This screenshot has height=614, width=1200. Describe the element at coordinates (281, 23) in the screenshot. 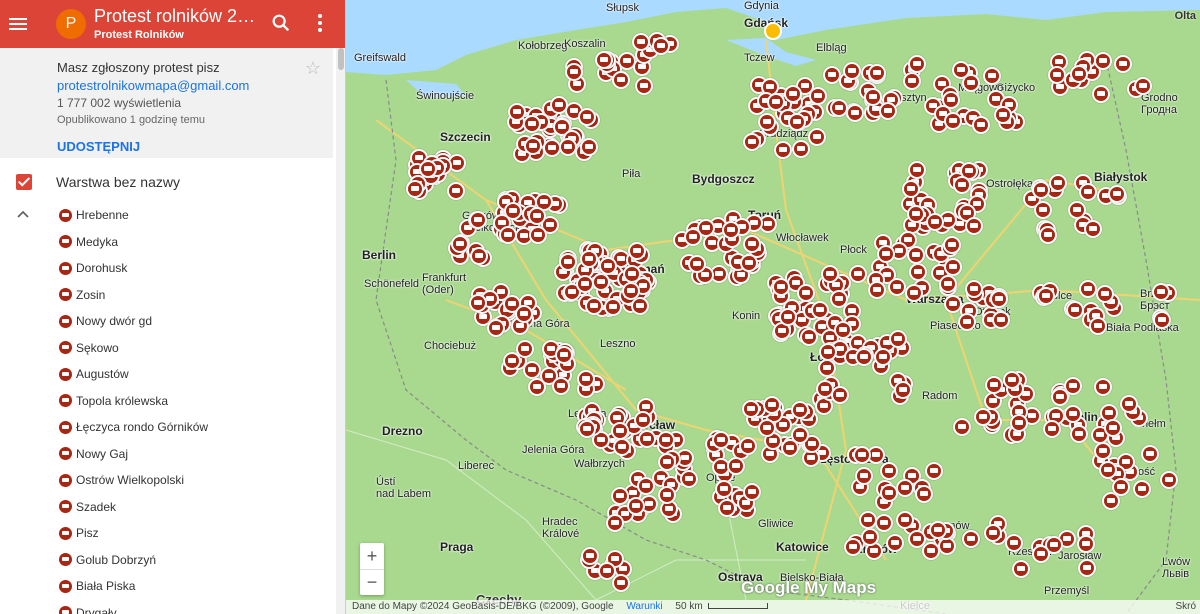

I see `search-button` at that location.